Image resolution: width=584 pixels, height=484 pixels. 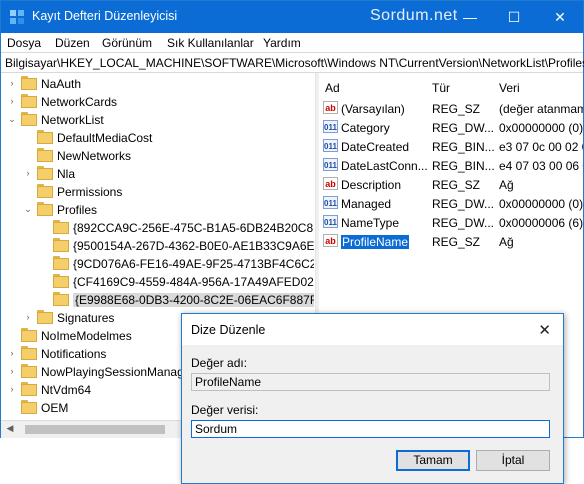 What do you see at coordinates (541, 147) in the screenshot?
I see `value-data: e3 07 0c 00 02 00` at bounding box center [541, 147].